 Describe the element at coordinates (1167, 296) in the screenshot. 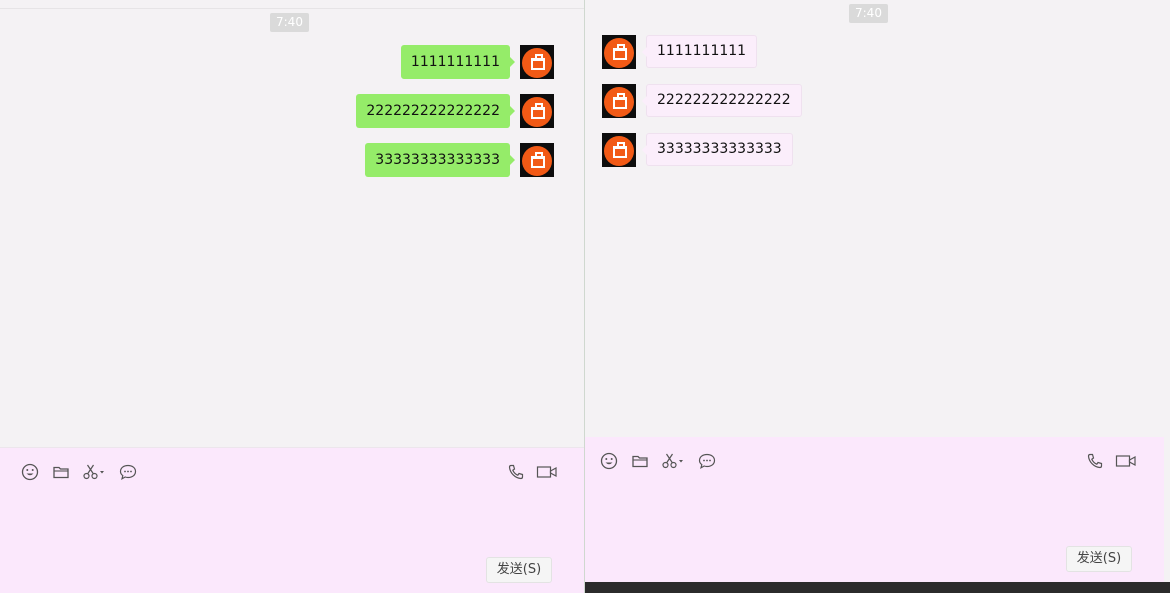

I see `window-edge` at that location.